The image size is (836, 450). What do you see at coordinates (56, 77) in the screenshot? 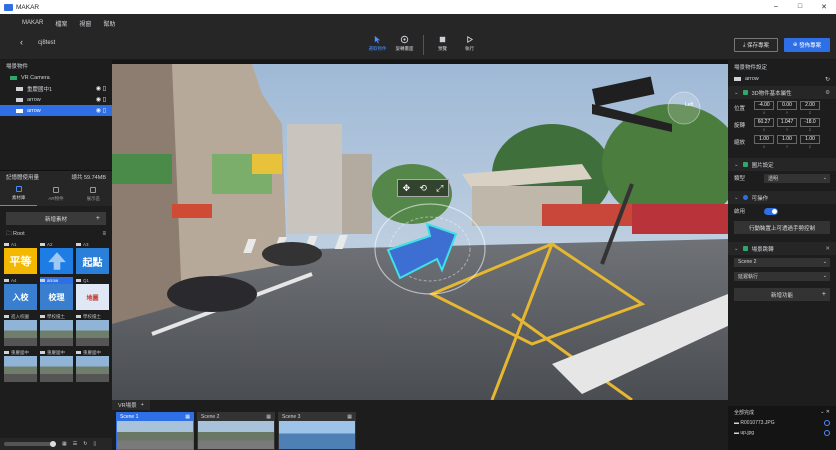
I see `scene-object-item: VR Camera` at bounding box center [56, 77].